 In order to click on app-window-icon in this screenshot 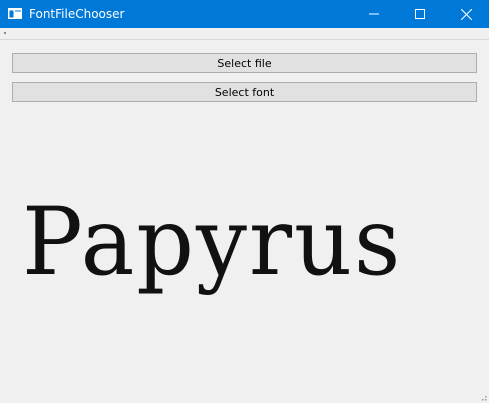, I will do `click(15, 13)`.